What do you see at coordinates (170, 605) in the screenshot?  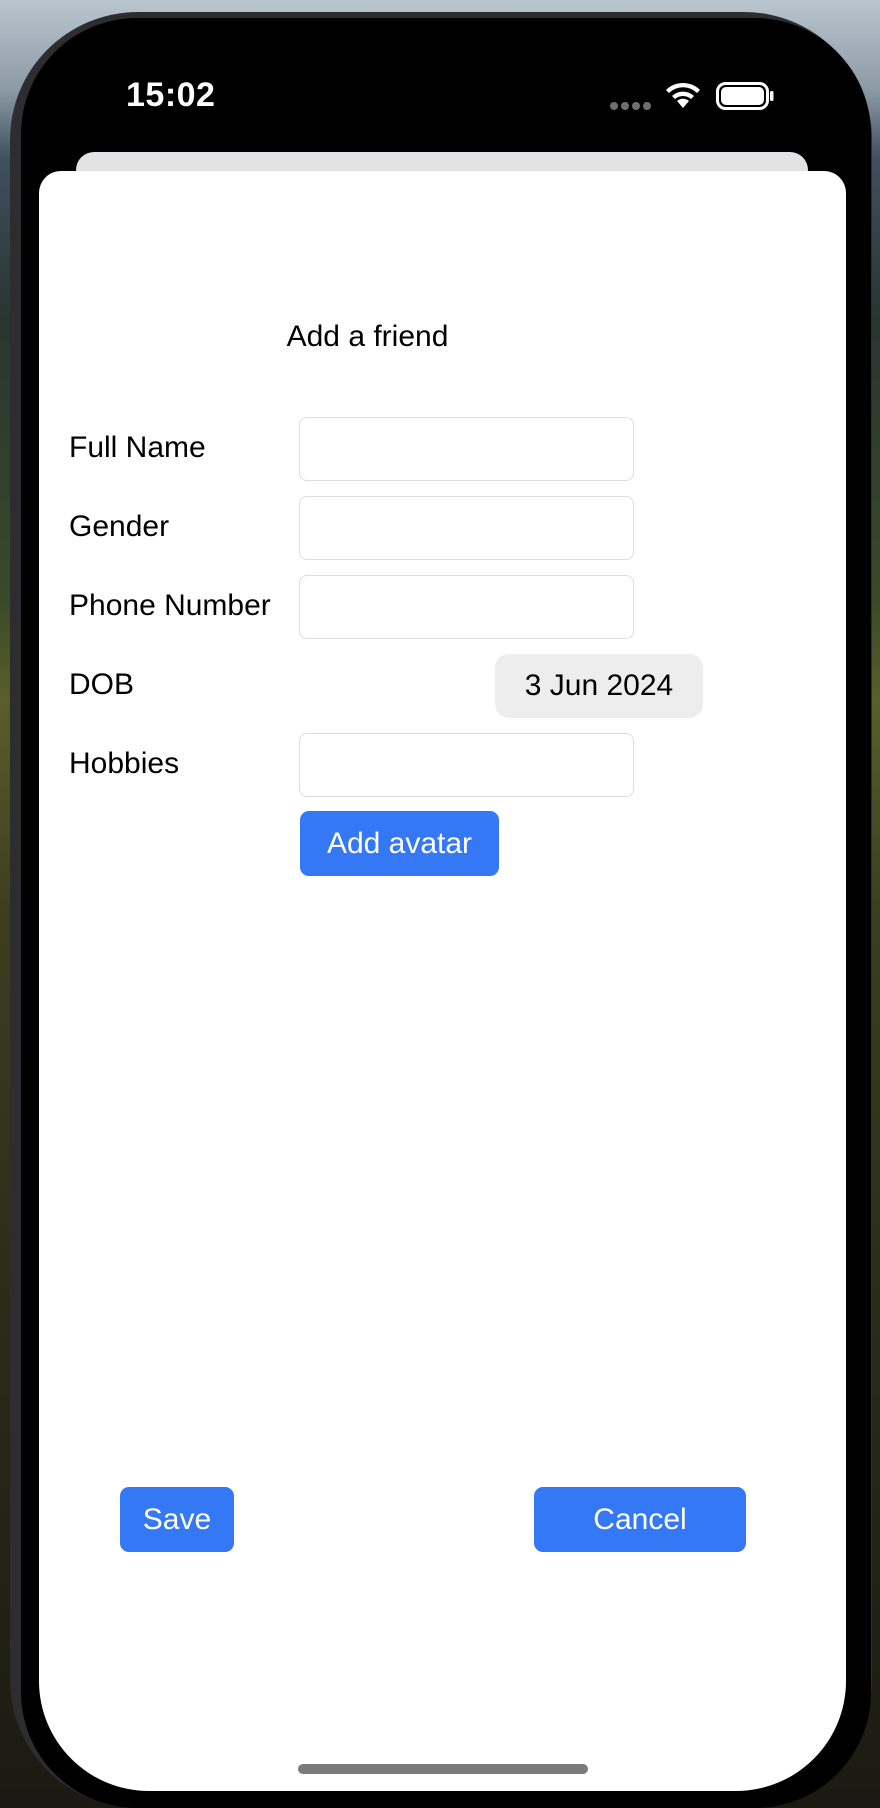 I see `phone-number-label: Phone Number` at bounding box center [170, 605].